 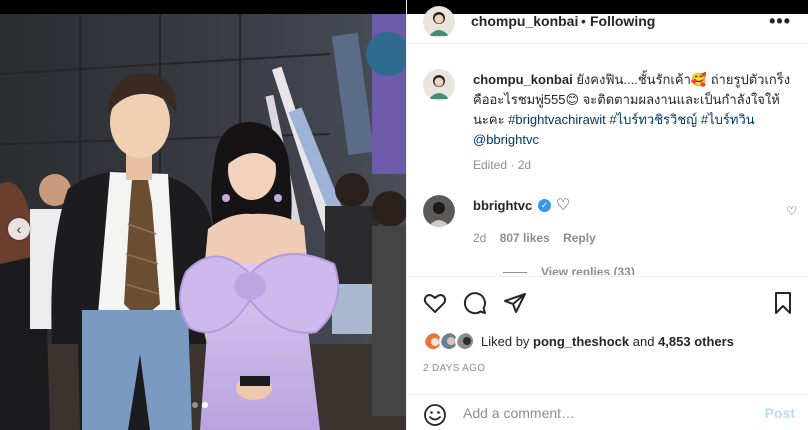 What do you see at coordinates (195, 405) in the screenshot?
I see `carousel-dot` at bounding box center [195, 405].